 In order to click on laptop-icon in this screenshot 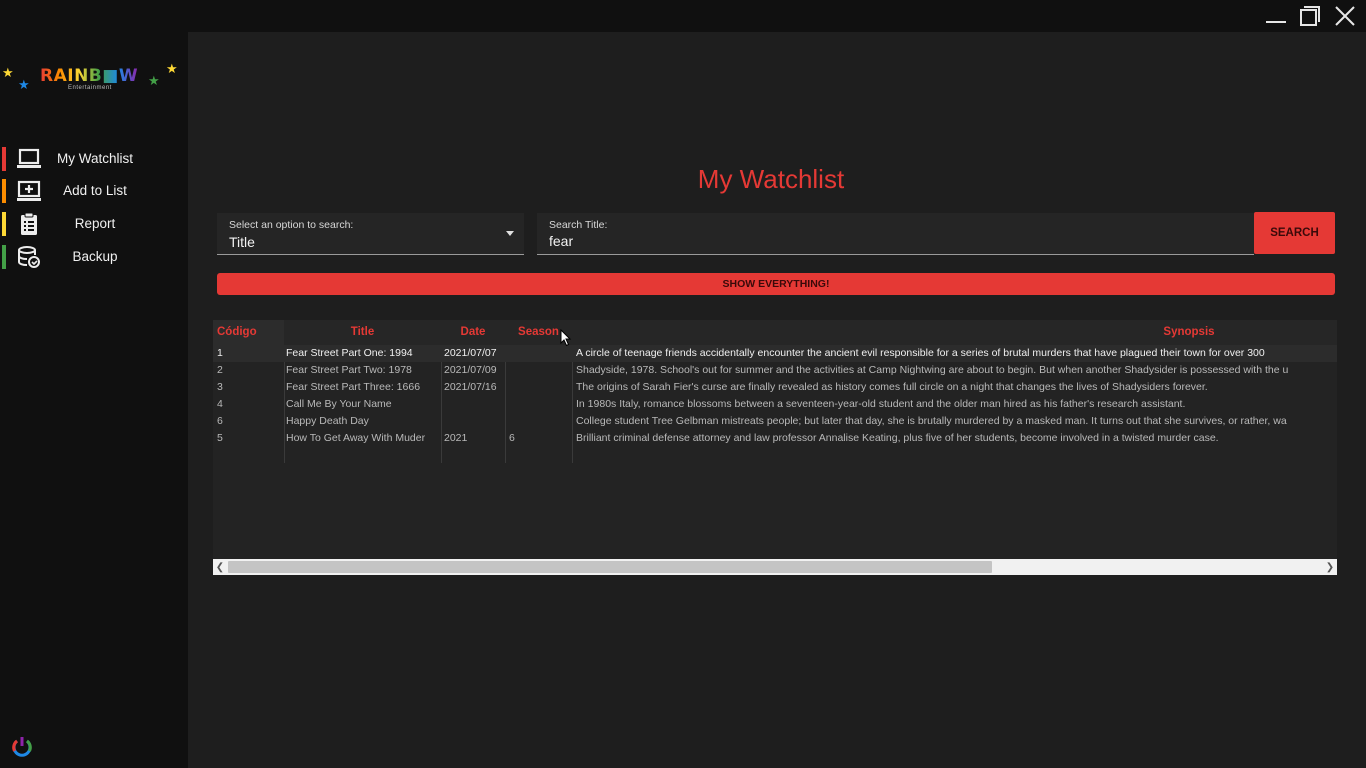, I will do `click(29, 159)`.